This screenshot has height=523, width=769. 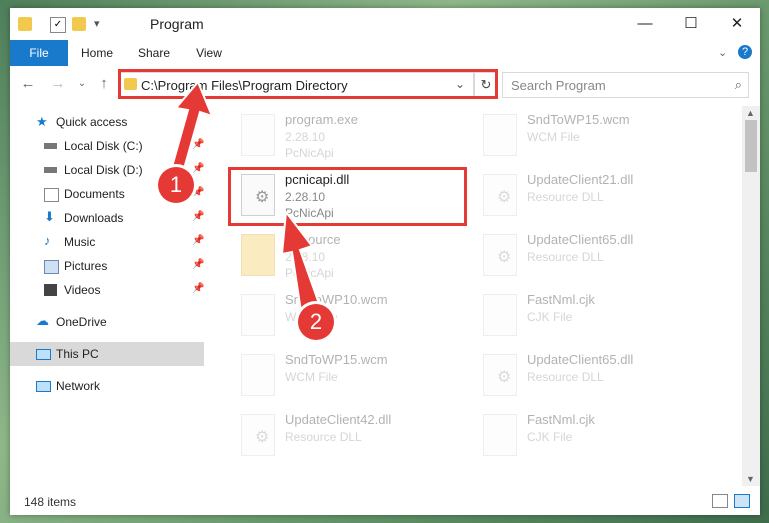 I want to click on annotation-arrows, so click(x=246, y=200).